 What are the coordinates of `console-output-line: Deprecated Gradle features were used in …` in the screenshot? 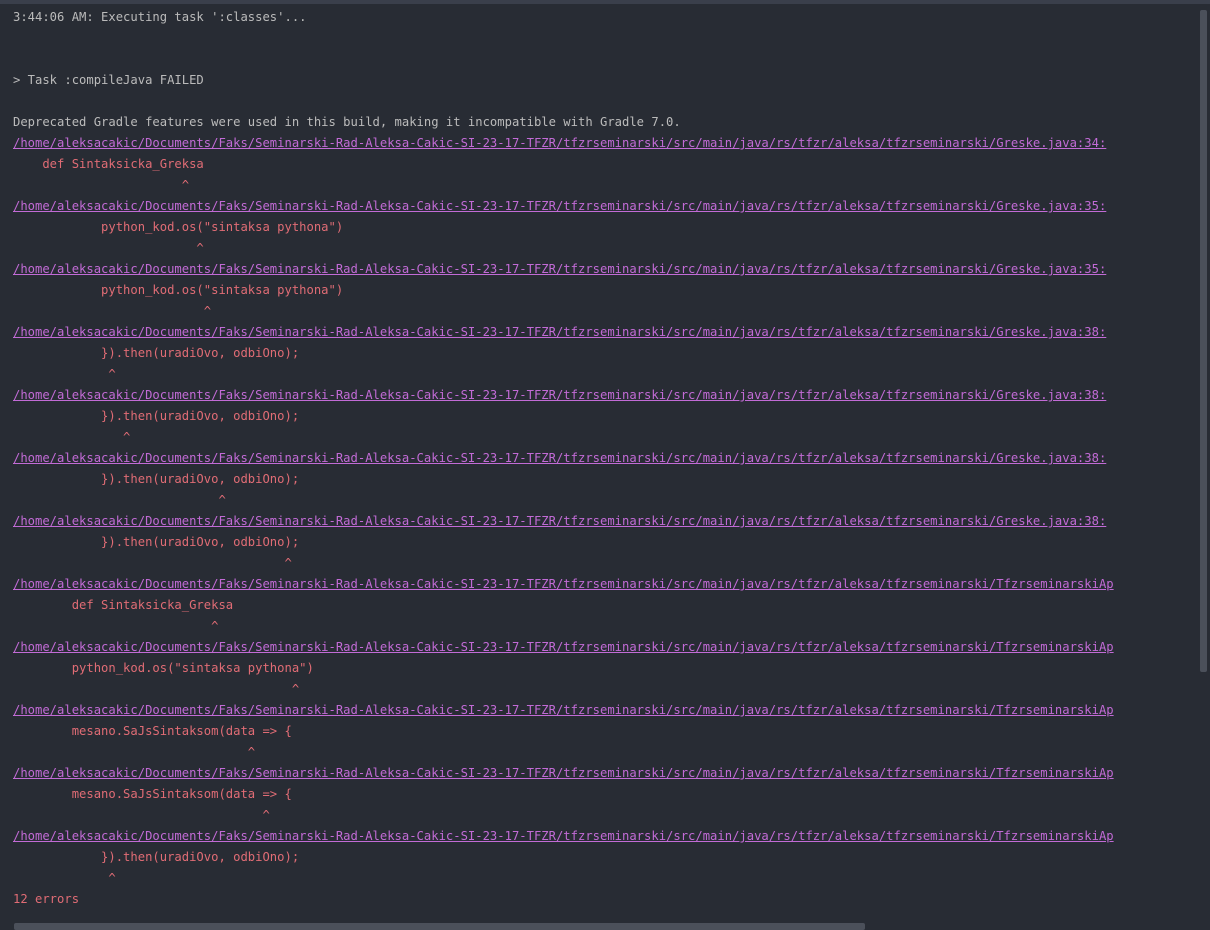 It's located at (347, 122).